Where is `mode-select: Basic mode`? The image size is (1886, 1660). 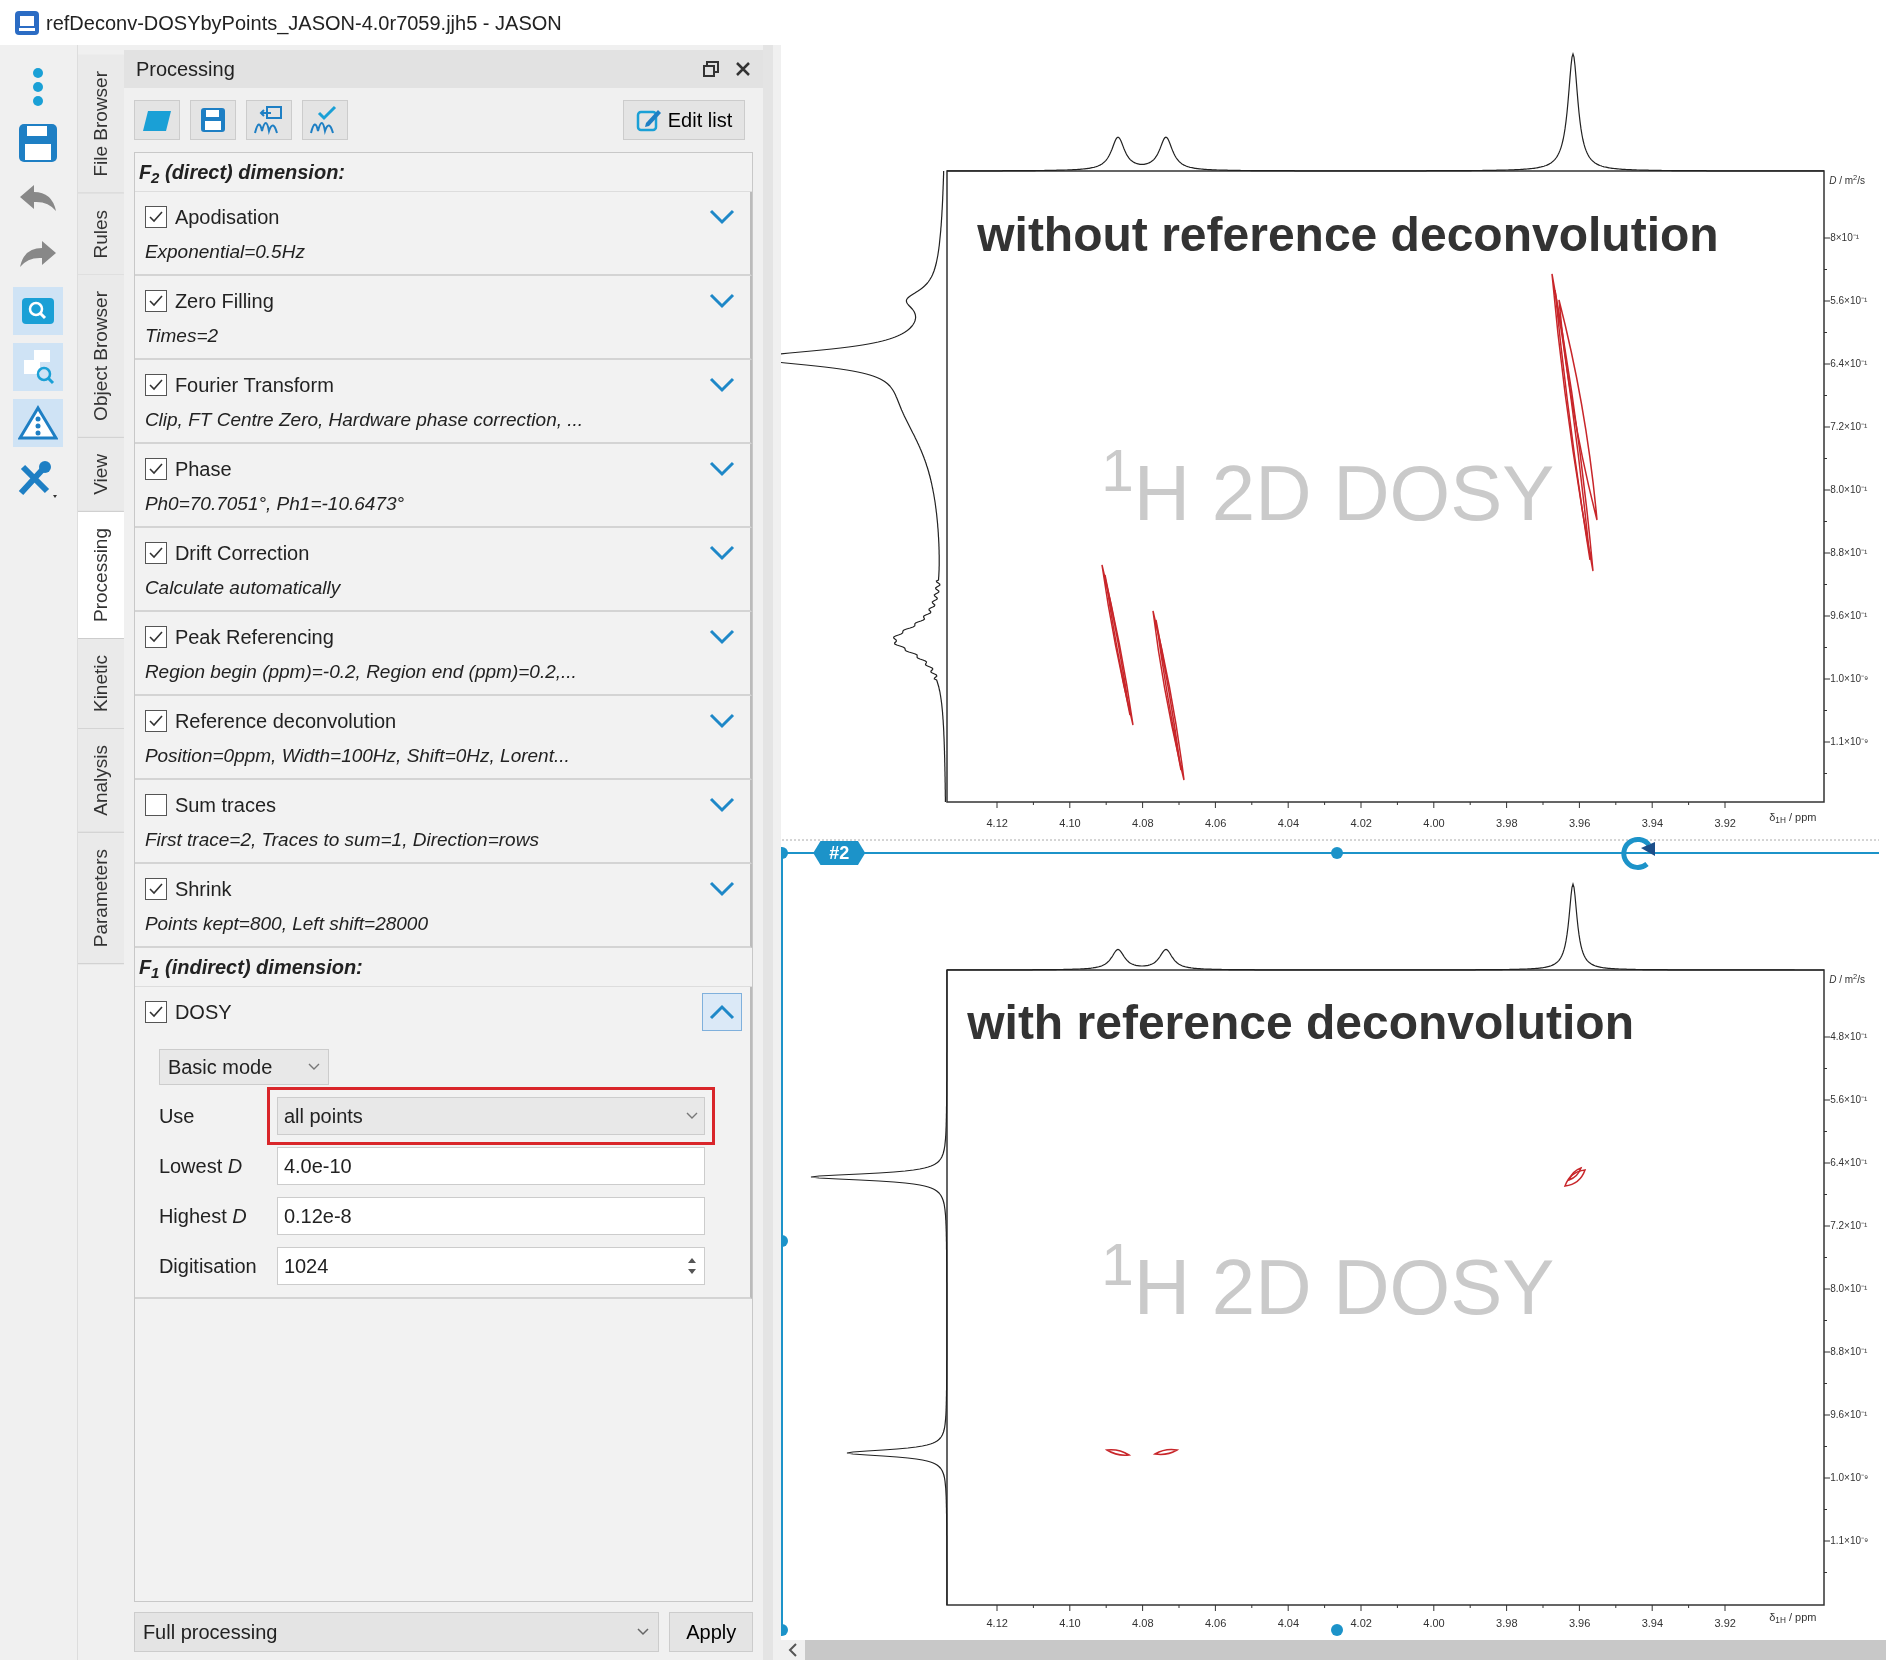 mode-select: Basic mode is located at coordinates (243, 1067).